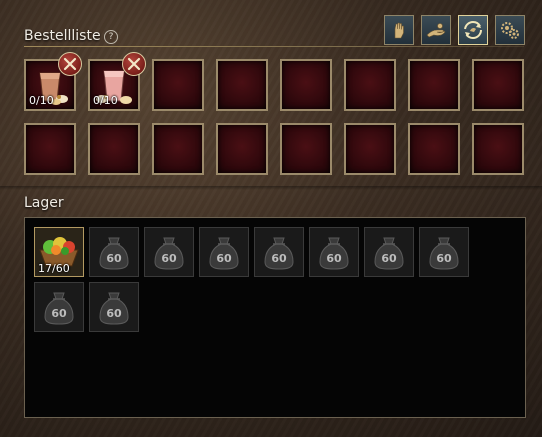 This screenshot has width=542, height=437. What do you see at coordinates (53, 81) in the screenshot?
I see `order-slot-1: 0/10` at bounding box center [53, 81].